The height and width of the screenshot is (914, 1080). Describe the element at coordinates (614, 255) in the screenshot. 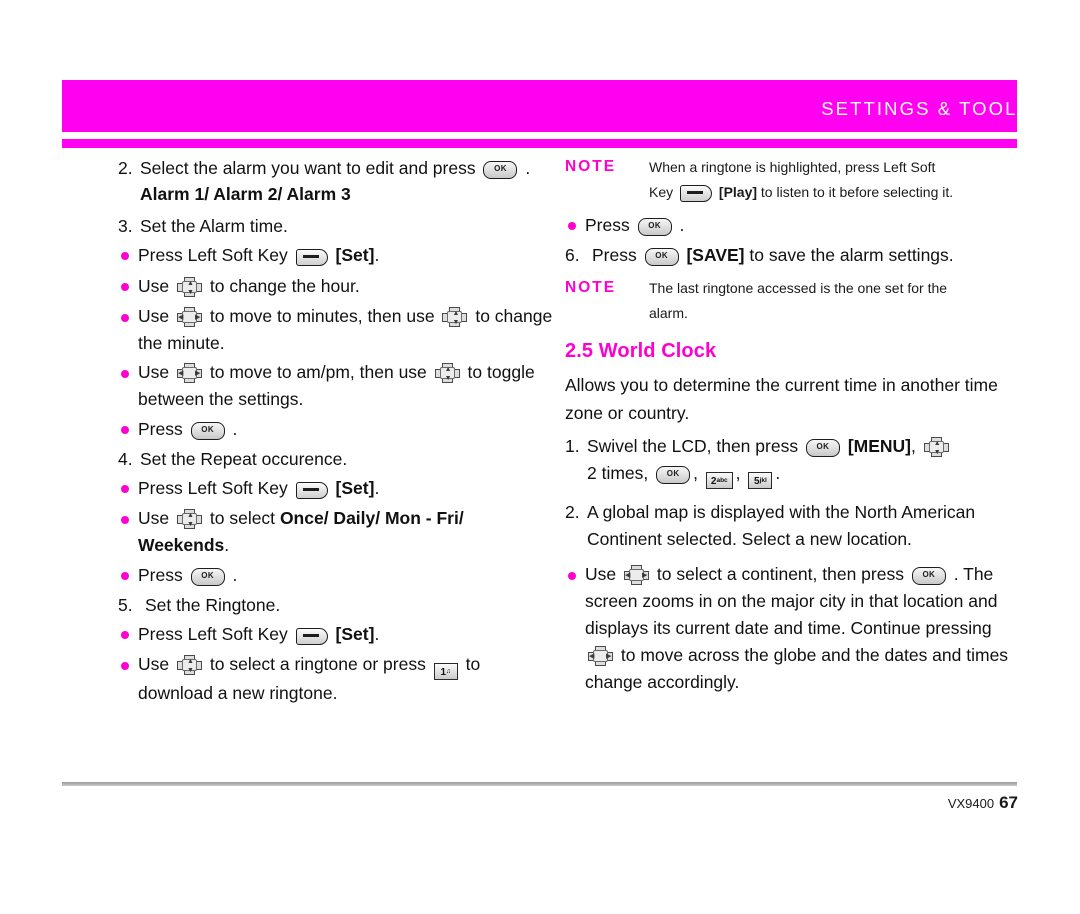

I see `step-6-text-a: Press` at that location.